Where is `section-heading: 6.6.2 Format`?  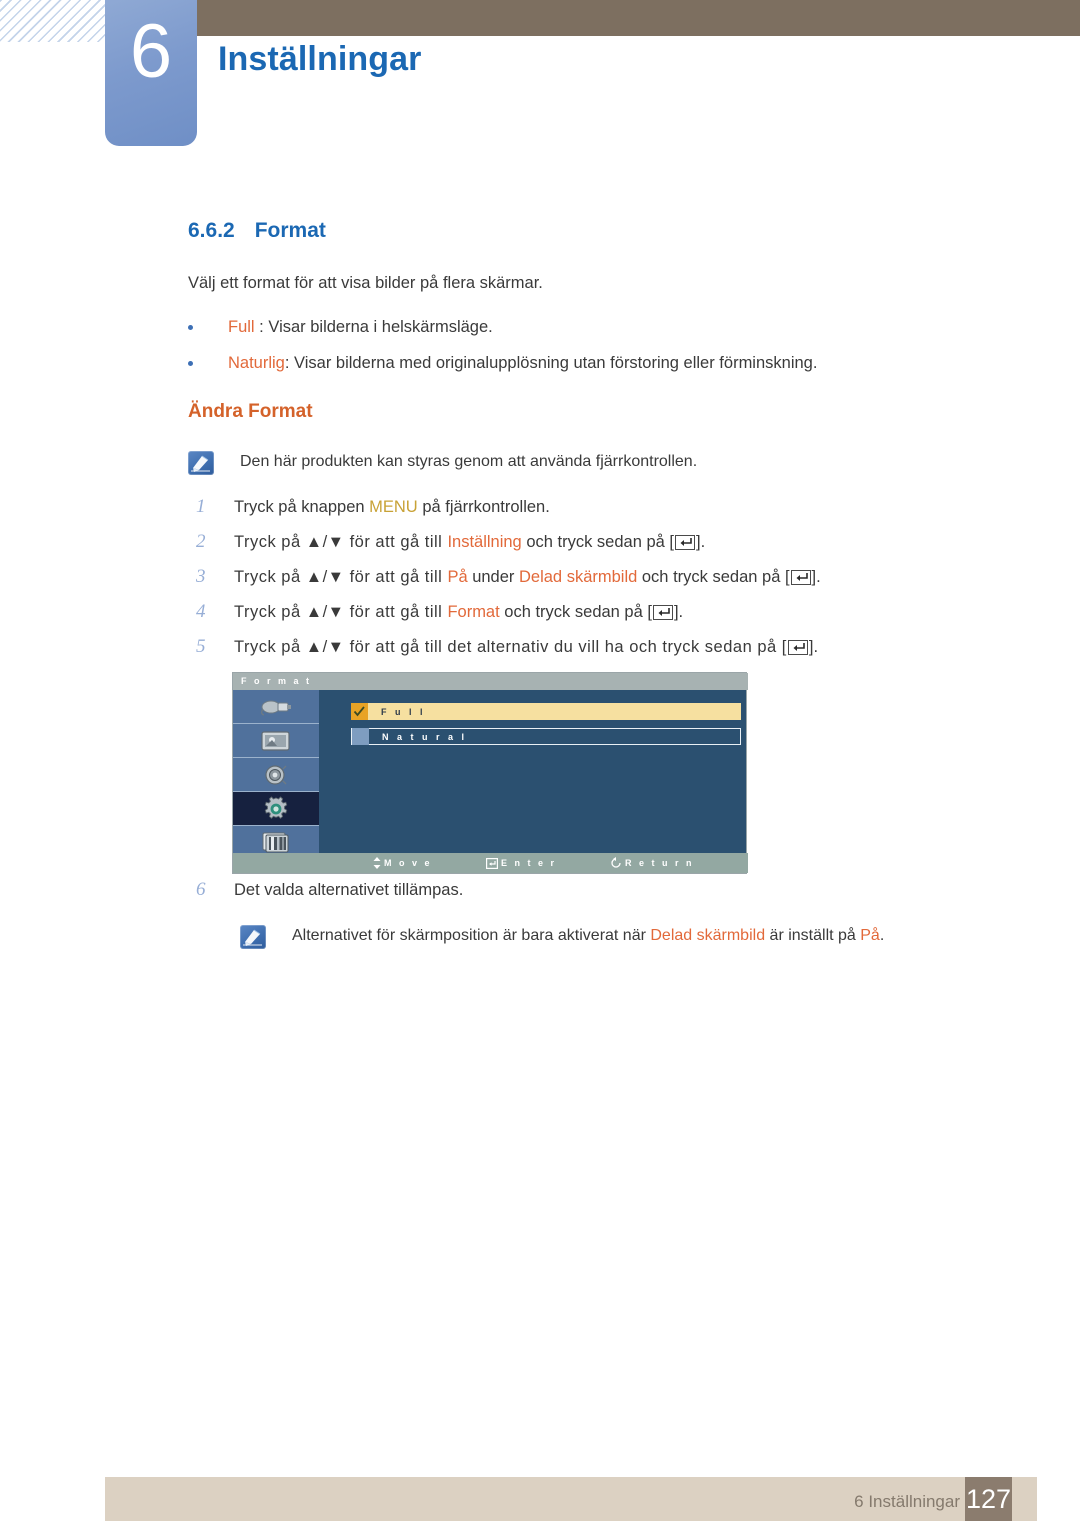 section-heading: 6.6.2 Format is located at coordinates (257, 231).